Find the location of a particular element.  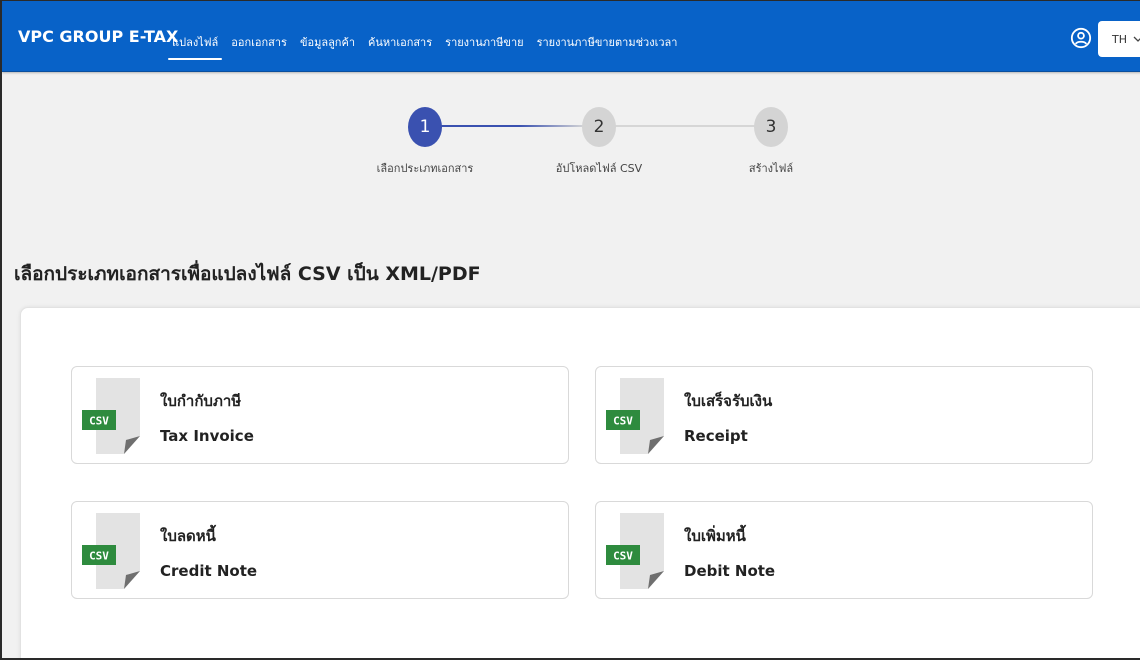

nav-sales-tax-report-period: รายงานภาษีขายตามช่วงเวลา is located at coordinates (607, 42).